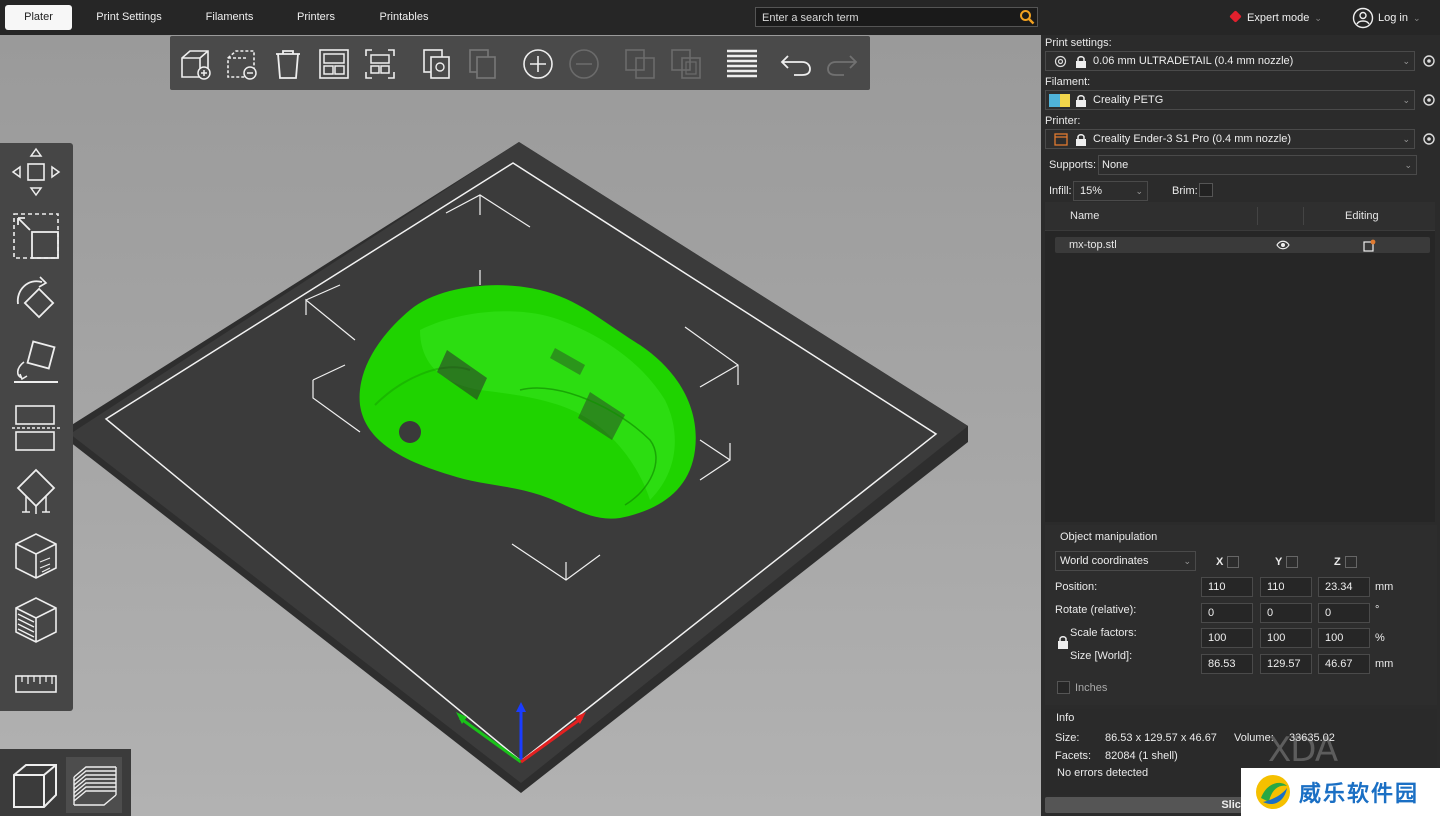 This screenshot has height=816, width=1440. Describe the element at coordinates (36, 492) in the screenshot. I see `support-painting-button` at that location.